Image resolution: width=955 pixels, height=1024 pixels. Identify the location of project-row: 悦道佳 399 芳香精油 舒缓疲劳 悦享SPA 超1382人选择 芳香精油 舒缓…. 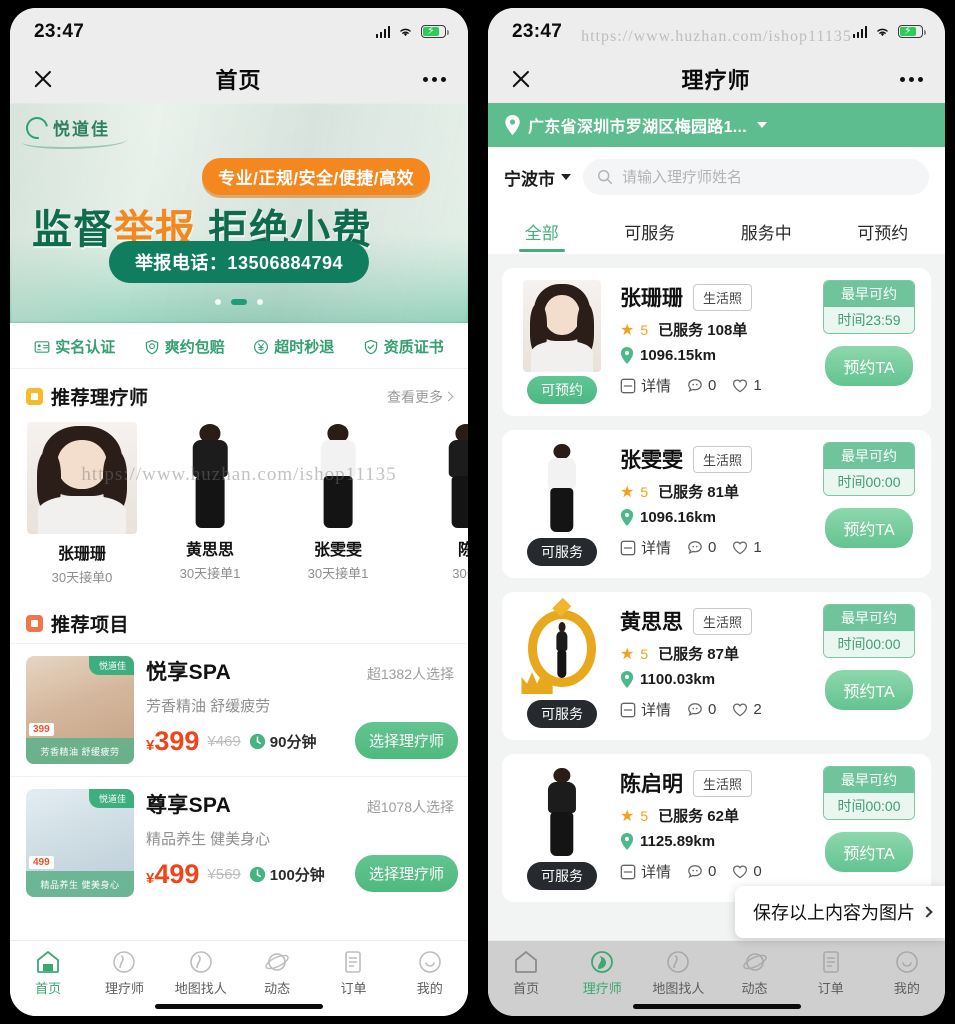
(239, 709).